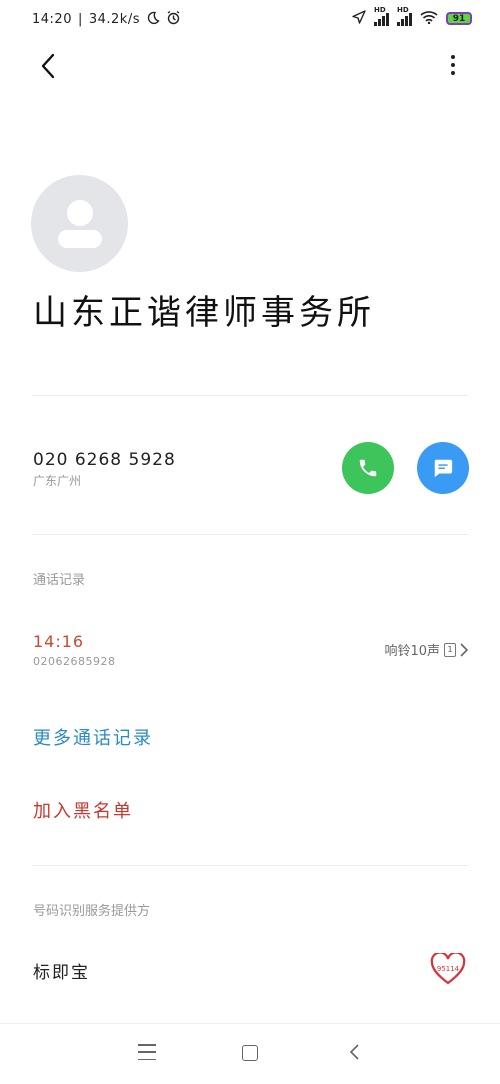 This screenshot has height=1084, width=500. Describe the element at coordinates (464, 649) in the screenshot. I see `chevron-right-icon` at that location.